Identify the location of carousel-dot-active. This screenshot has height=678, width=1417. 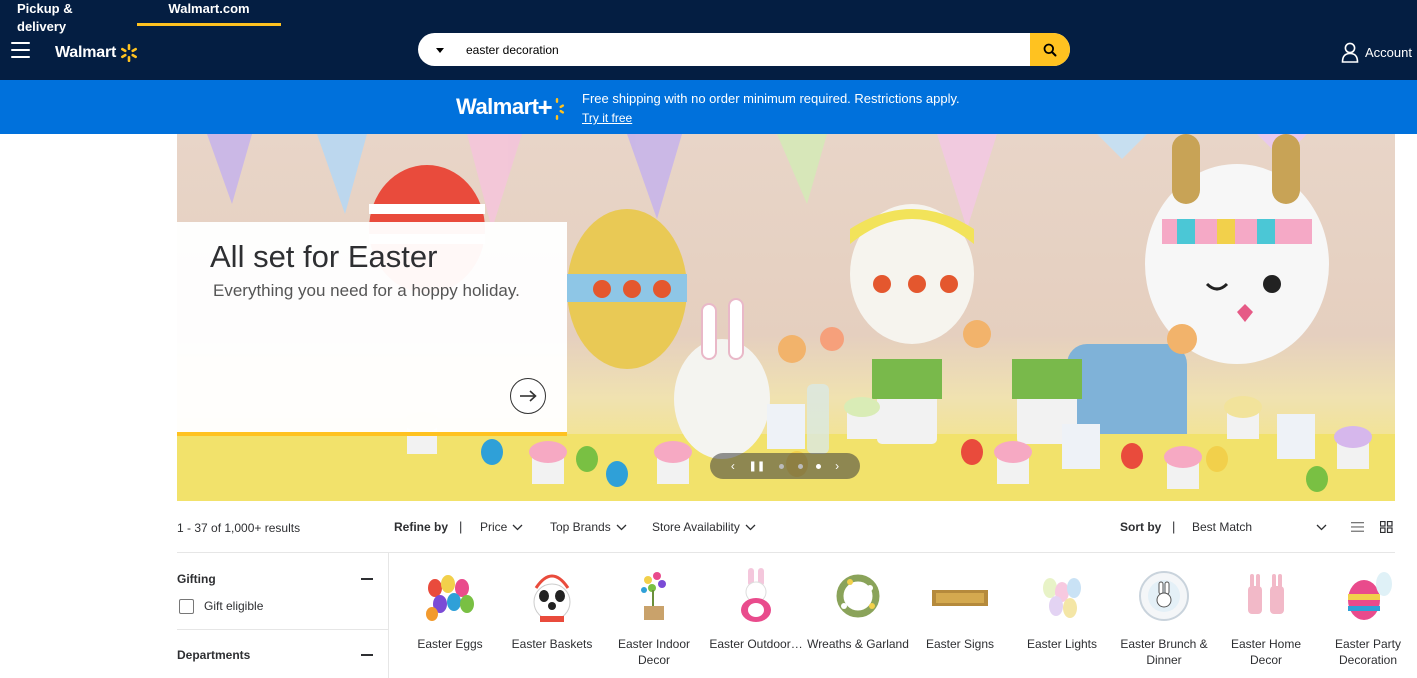
(819, 466).